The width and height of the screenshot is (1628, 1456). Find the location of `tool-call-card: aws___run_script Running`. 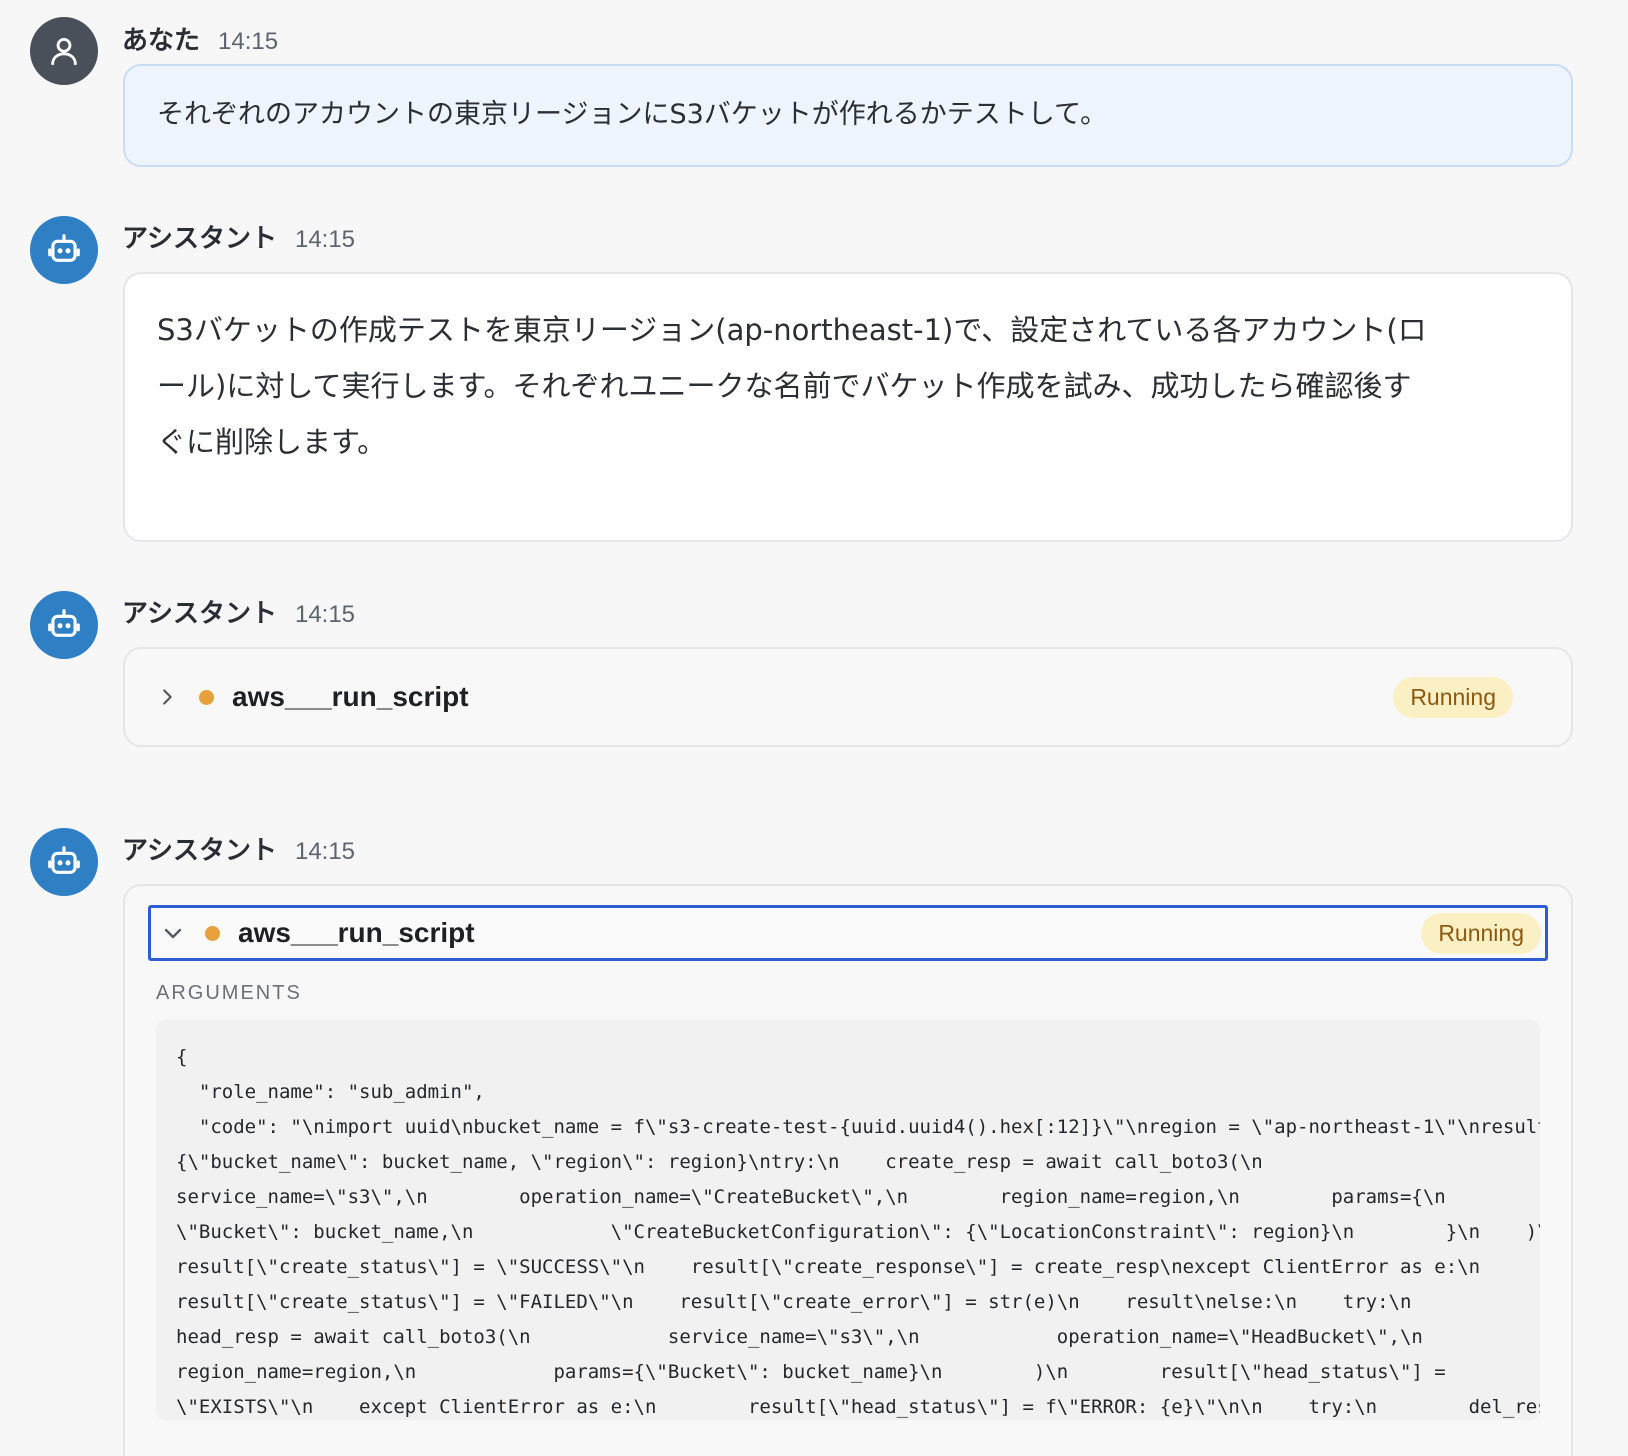

tool-call-card: aws___run_script Running is located at coordinates (848, 697).